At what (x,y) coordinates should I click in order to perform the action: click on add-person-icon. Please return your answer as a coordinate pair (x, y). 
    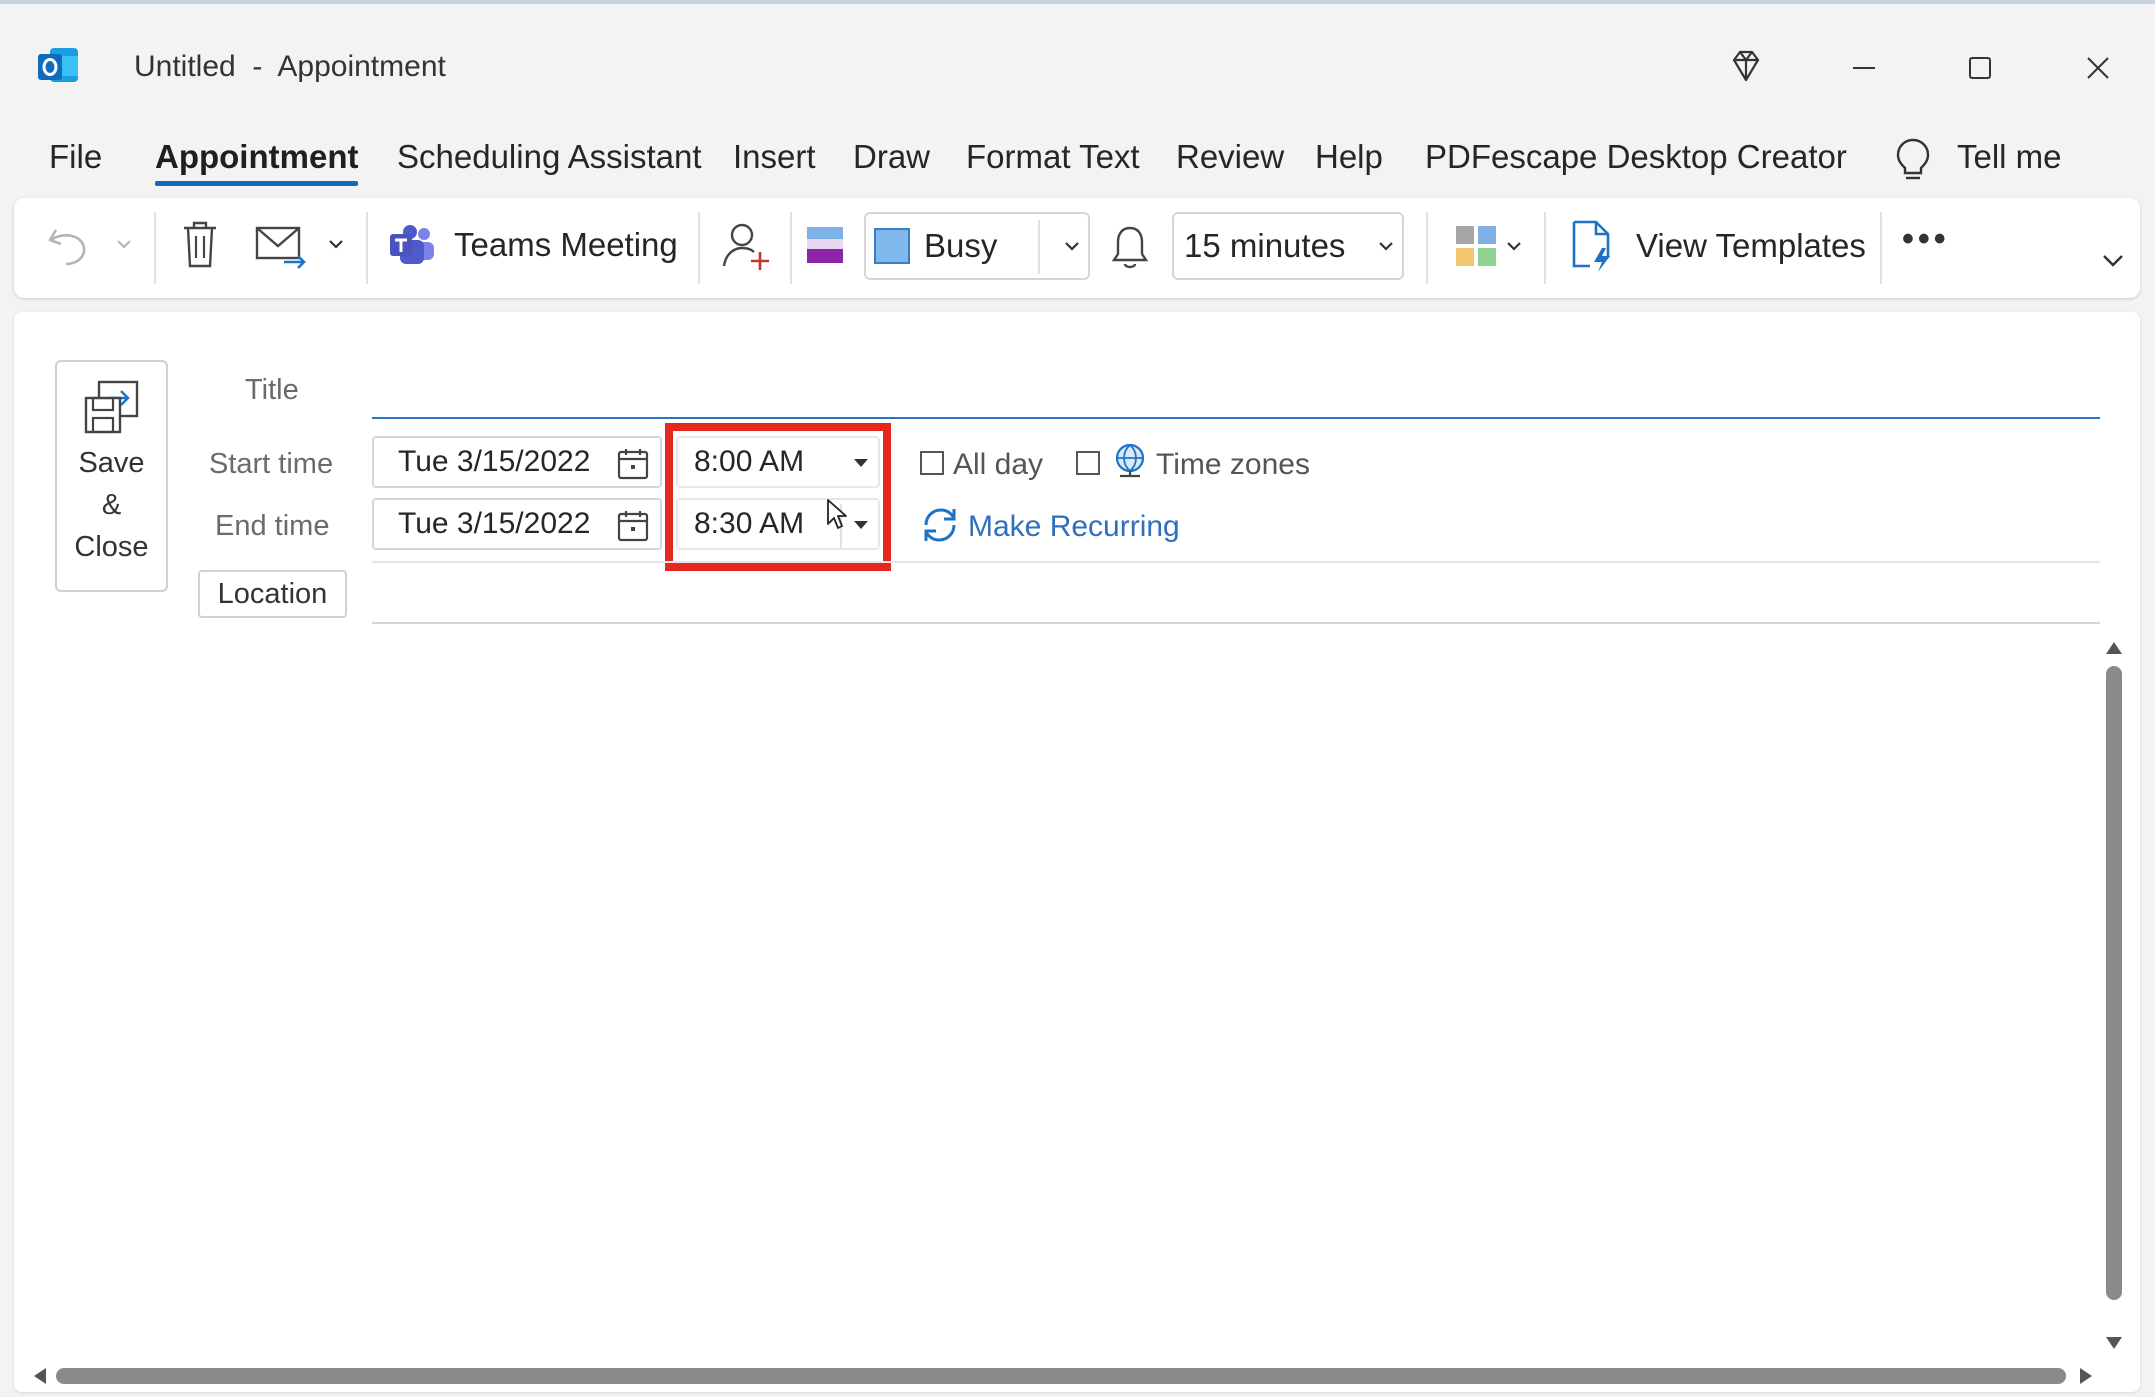
    Looking at the image, I should click on (745, 246).